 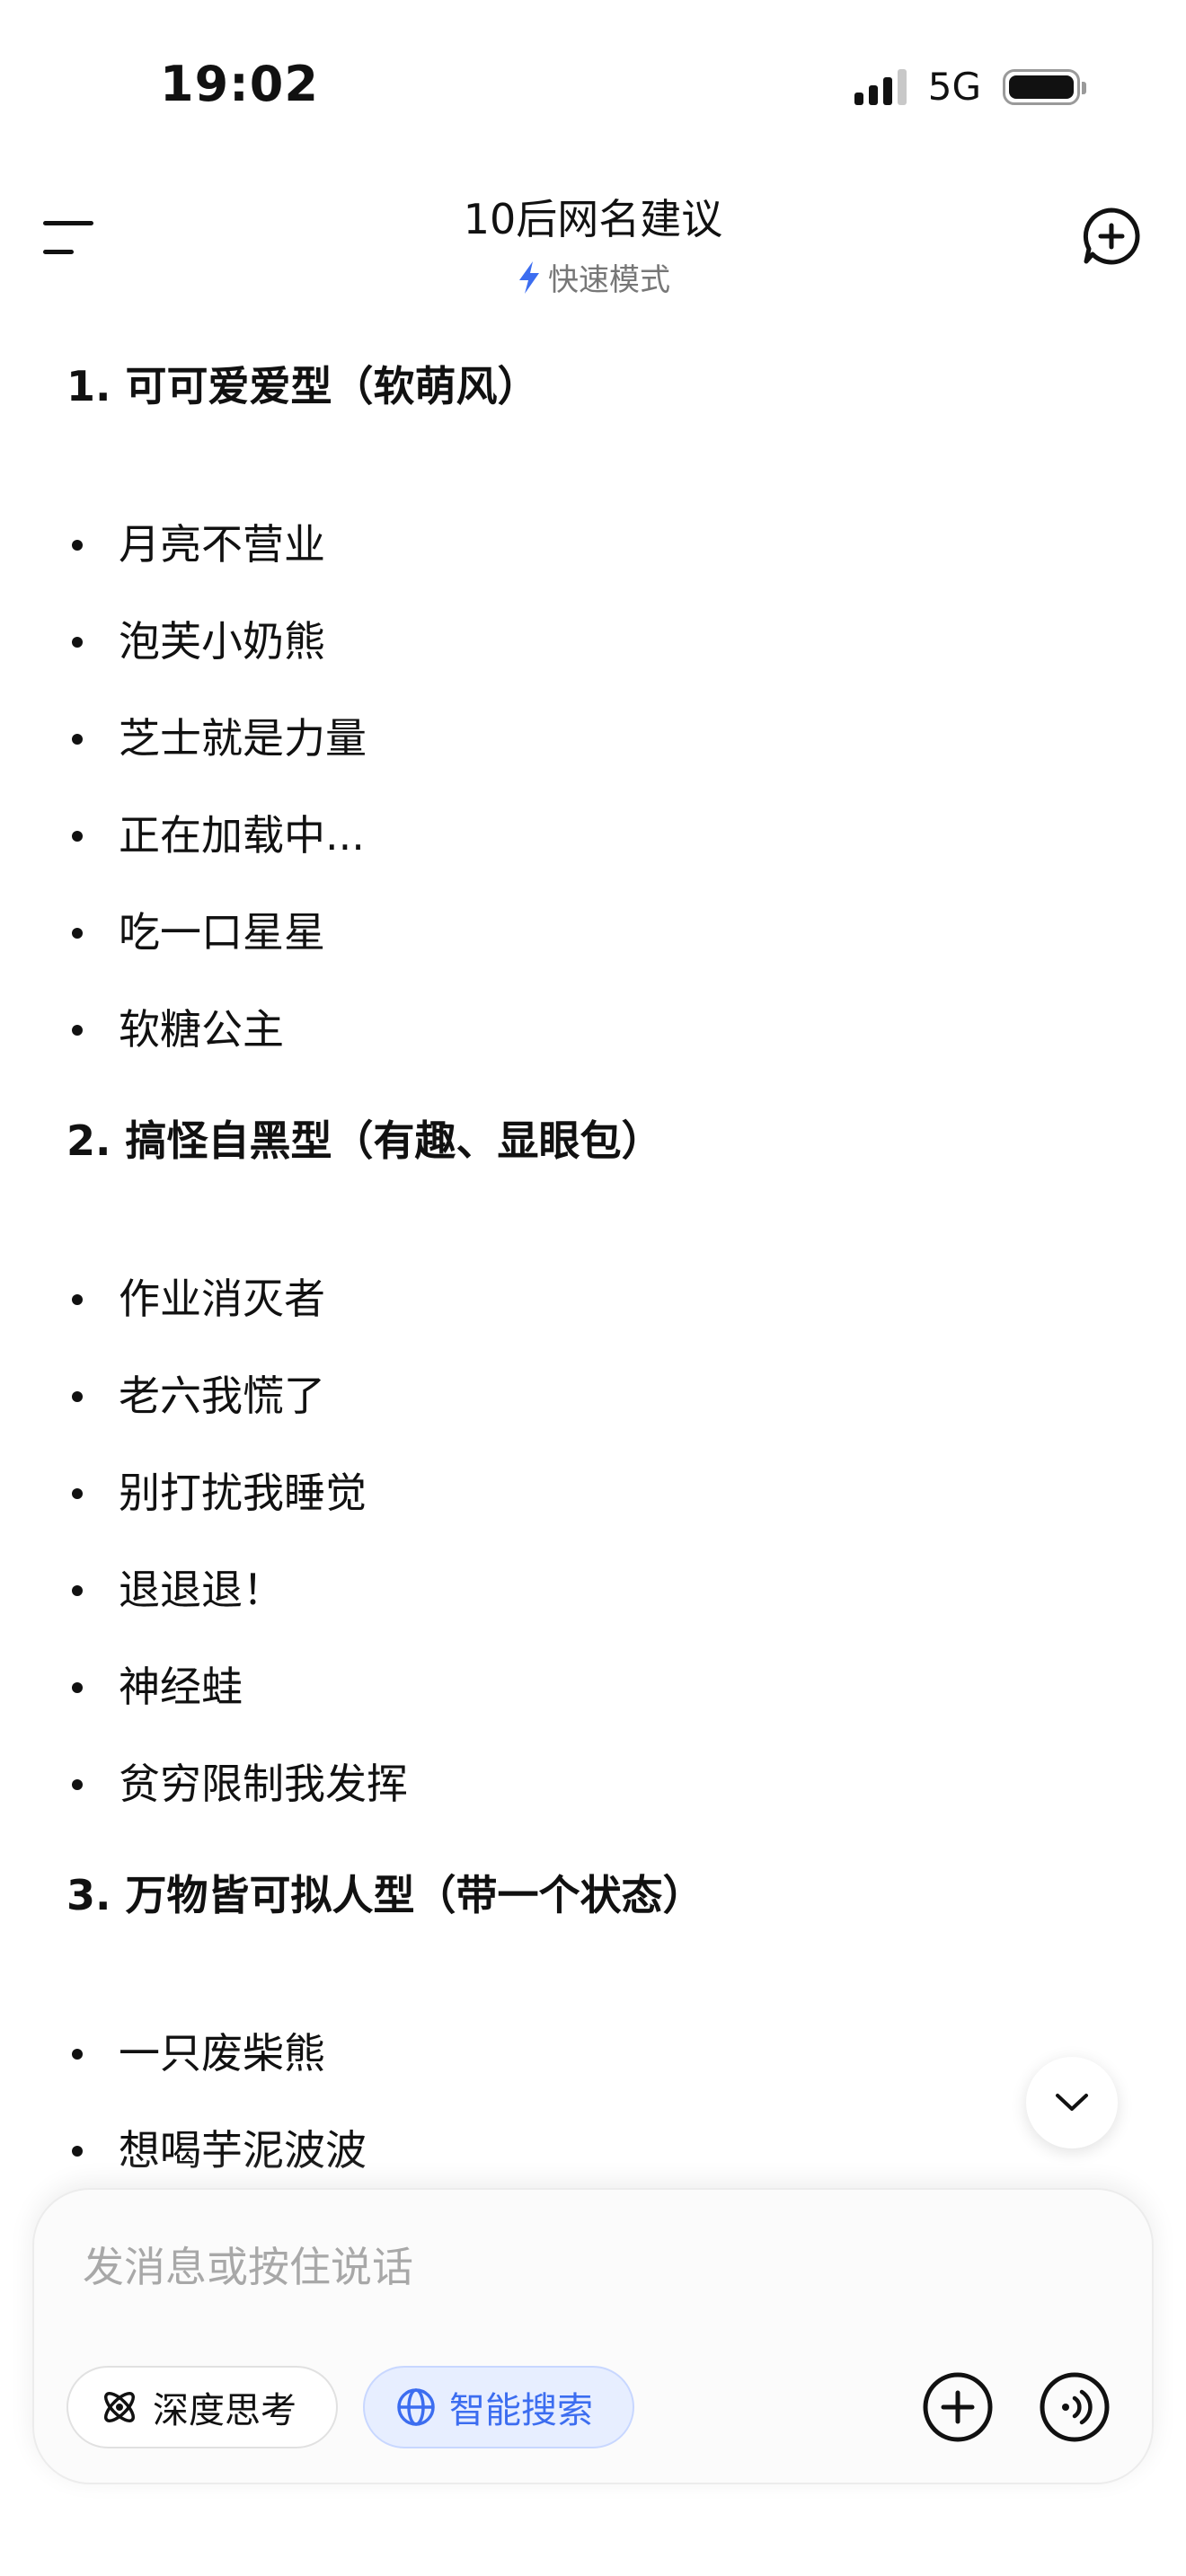 What do you see at coordinates (596, 2053) in the screenshot?
I see `list-item: 一只废柴熊` at bounding box center [596, 2053].